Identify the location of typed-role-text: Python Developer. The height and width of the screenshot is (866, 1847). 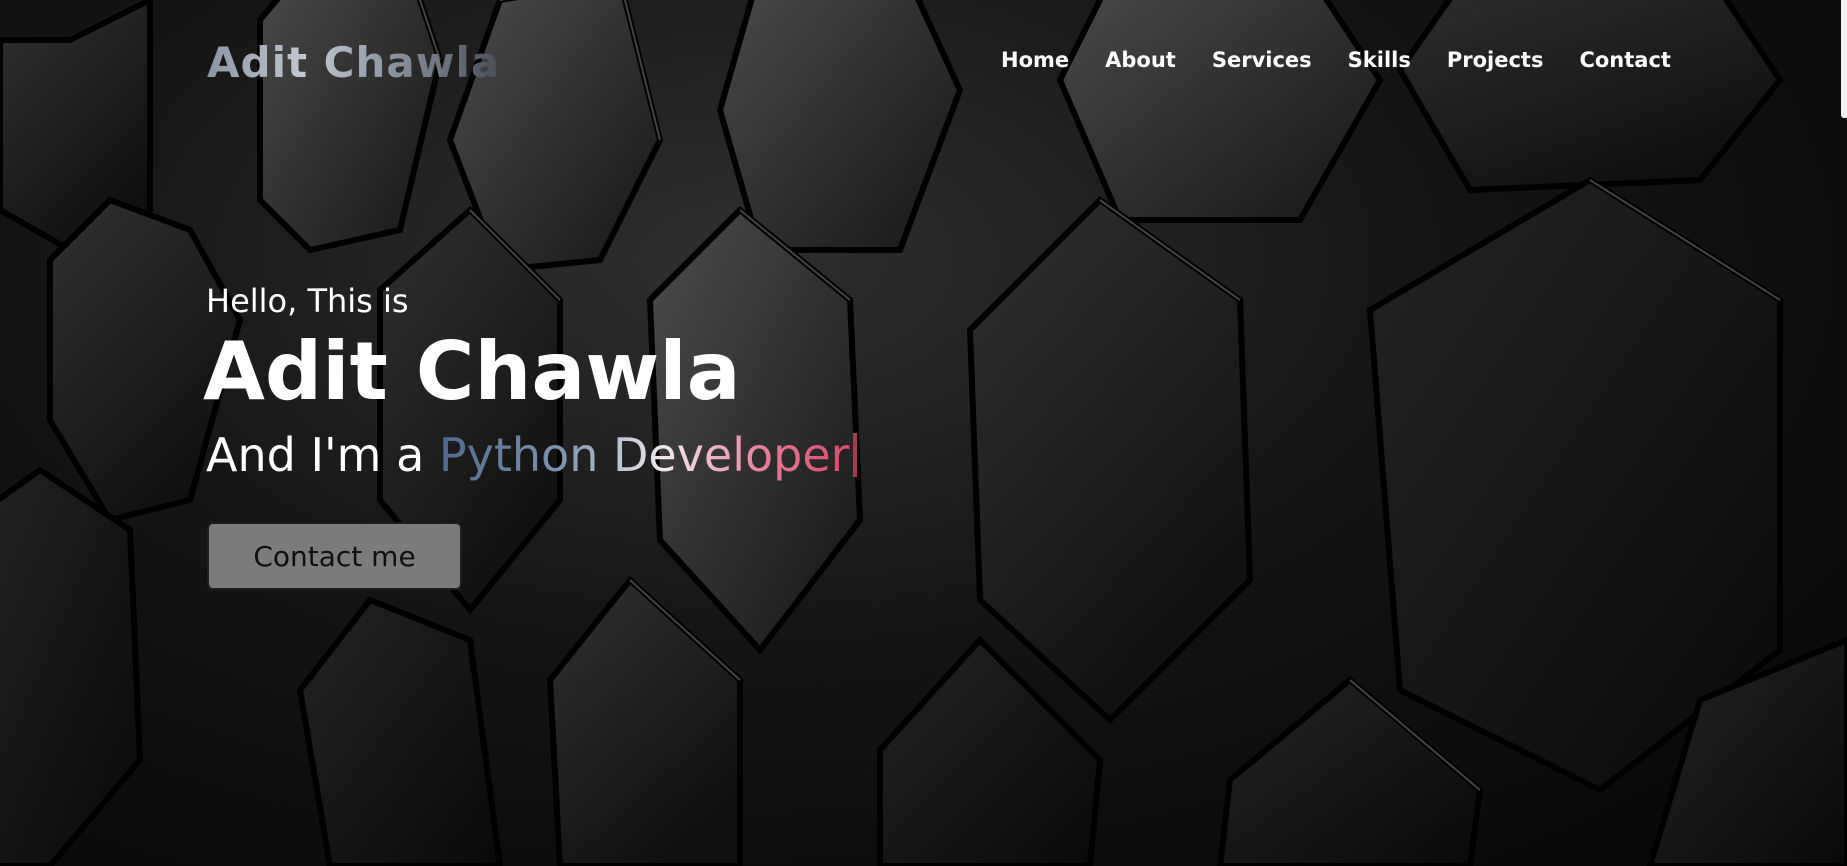
(644, 455).